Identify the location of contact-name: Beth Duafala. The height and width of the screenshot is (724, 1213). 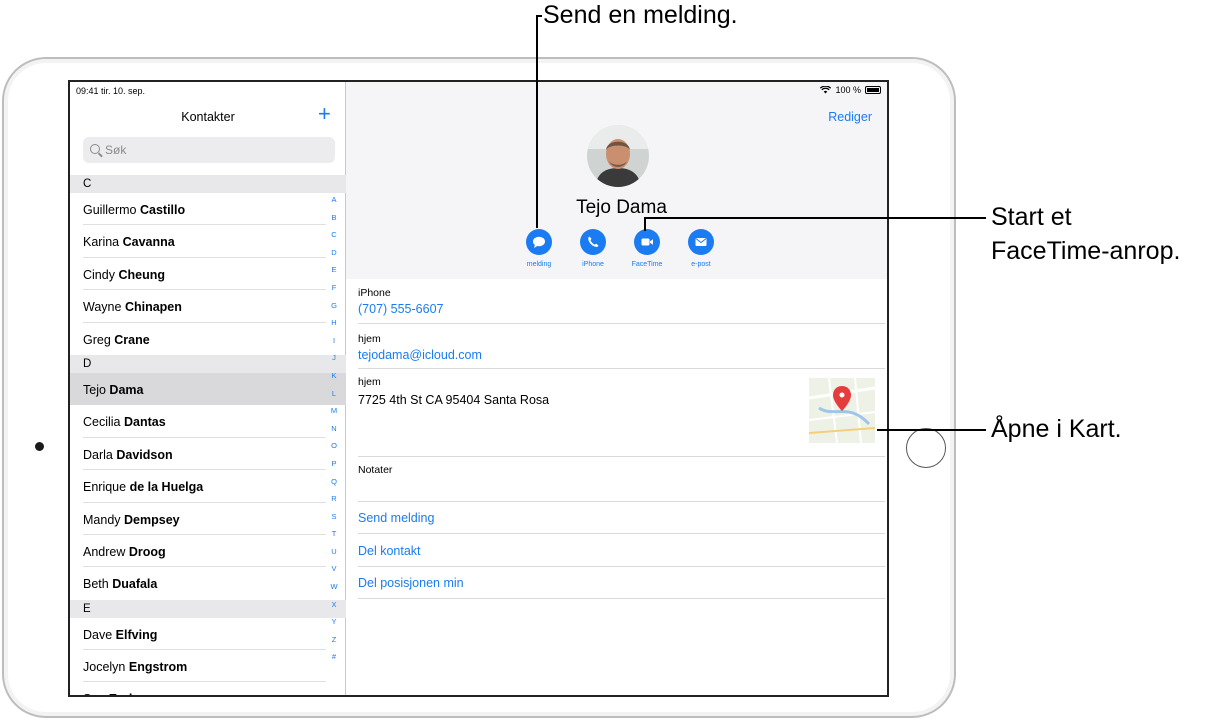
(120, 584).